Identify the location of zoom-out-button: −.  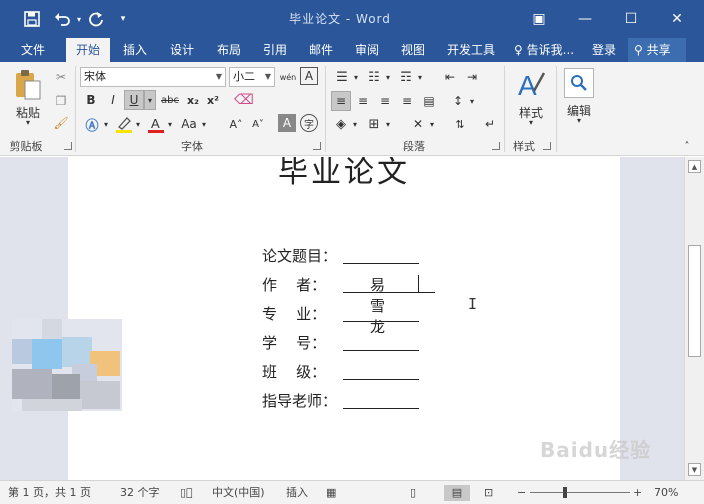
(521, 493).